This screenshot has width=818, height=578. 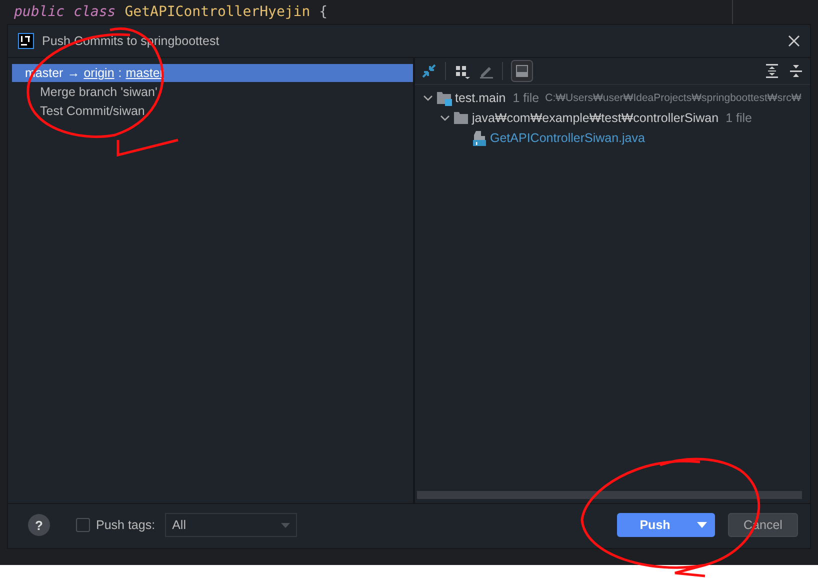 What do you see at coordinates (772, 71) in the screenshot?
I see `expand-all-icon` at bounding box center [772, 71].